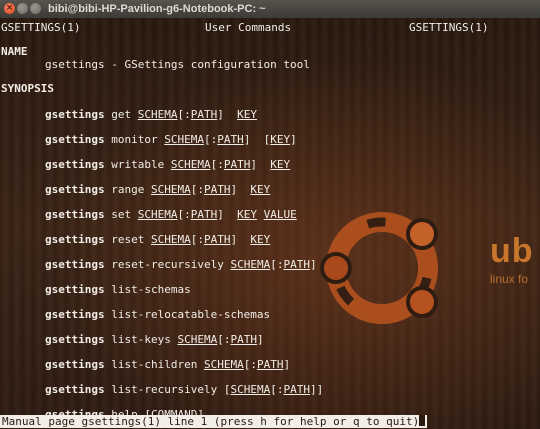 Image resolution: width=540 pixels, height=429 pixels. Describe the element at coordinates (121, 114) in the screenshot. I see `subcommand: get` at that location.